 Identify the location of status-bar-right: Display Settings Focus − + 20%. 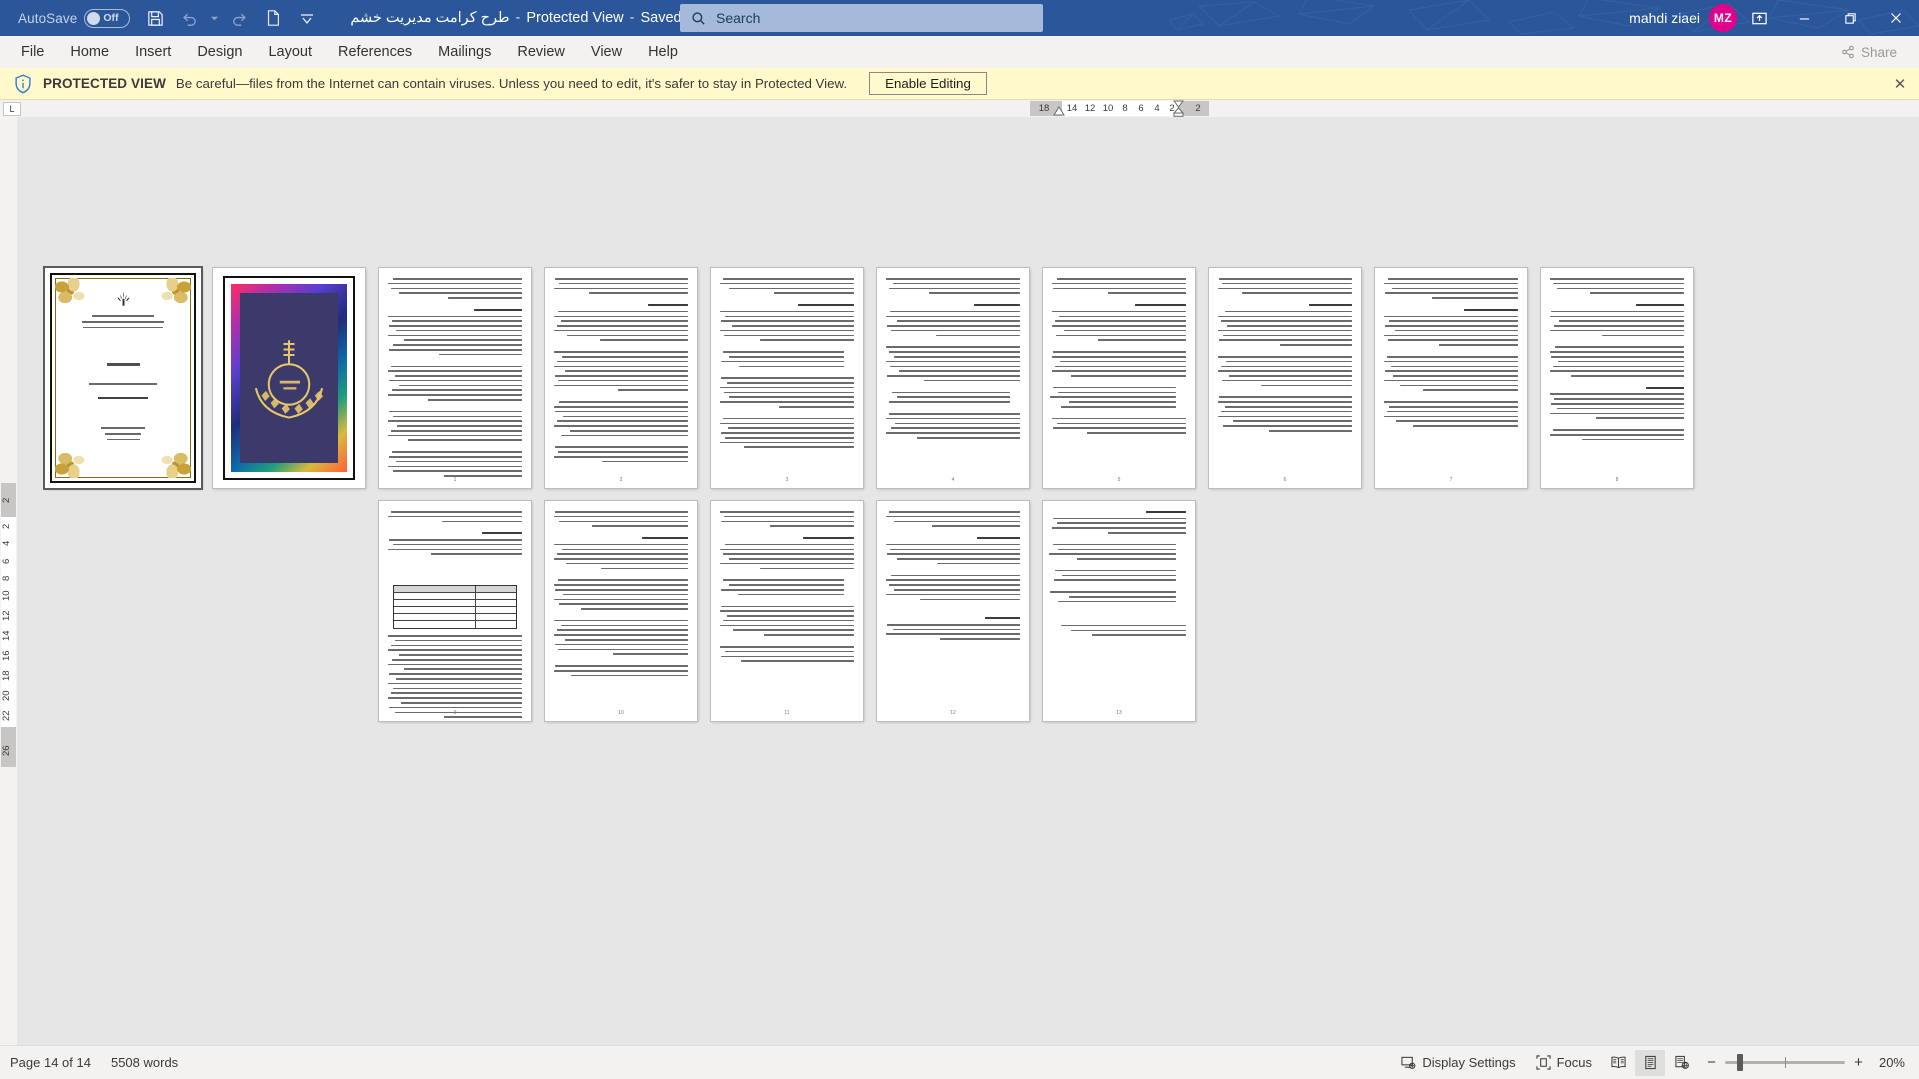
(1650, 1062).